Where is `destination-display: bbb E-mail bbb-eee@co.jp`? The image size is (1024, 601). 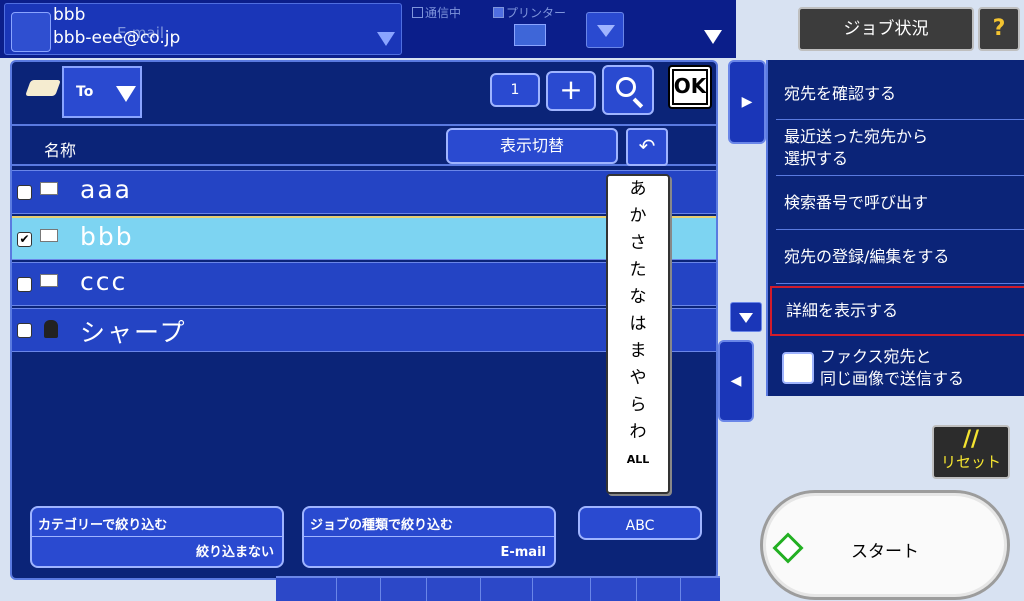 destination-display: bbb E-mail bbb-eee@co.jp is located at coordinates (203, 29).